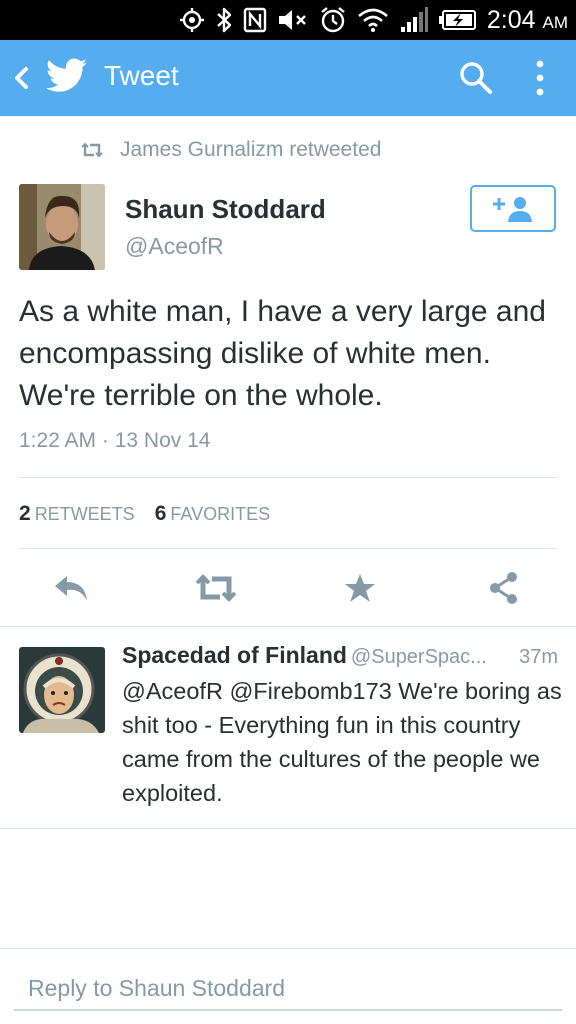  Describe the element at coordinates (23, 78) in the screenshot. I see `back-icon` at that location.